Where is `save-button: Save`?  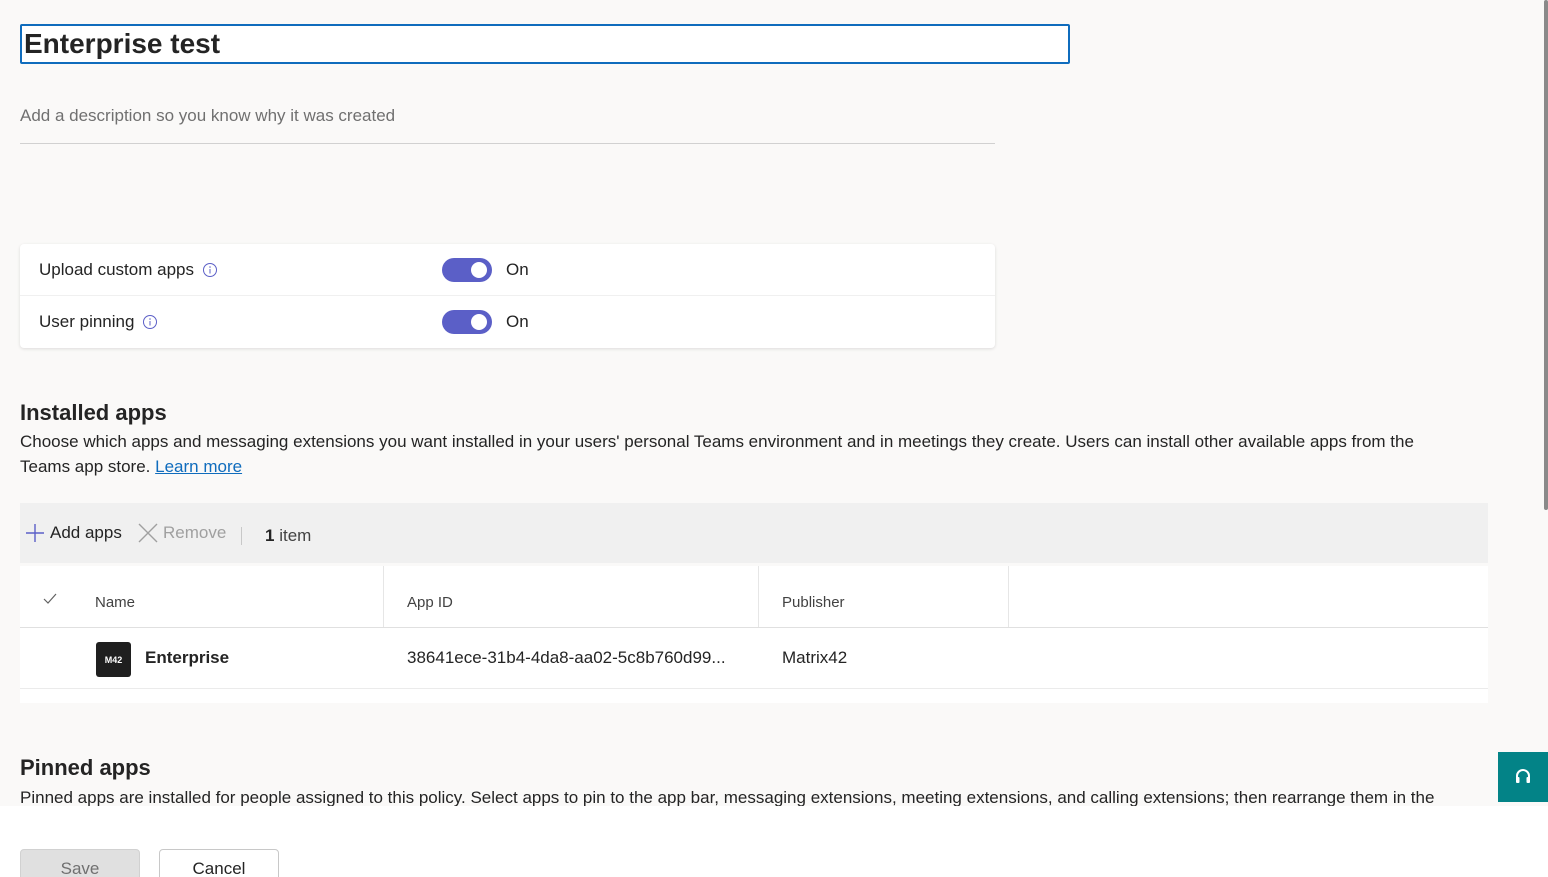 save-button: Save is located at coordinates (80, 863).